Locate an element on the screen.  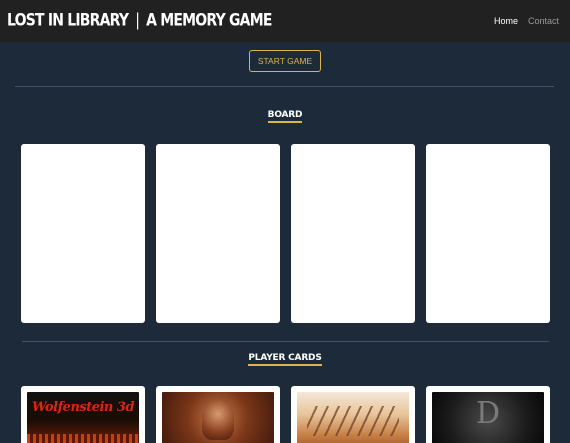
desert-battle-image is located at coordinates (353, 417).